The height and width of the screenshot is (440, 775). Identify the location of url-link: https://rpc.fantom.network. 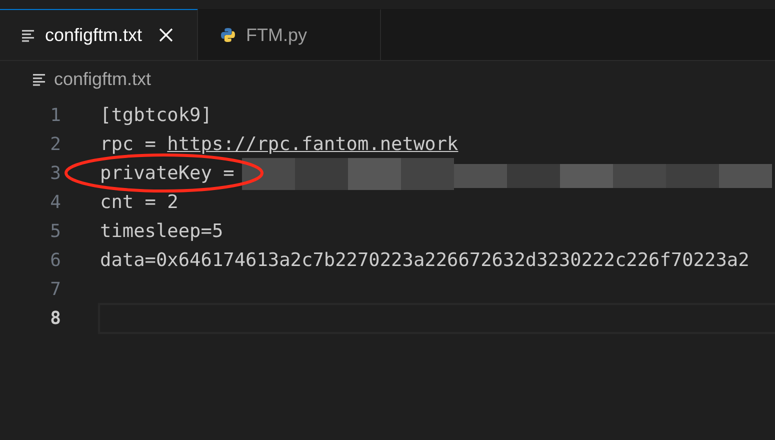
(312, 144).